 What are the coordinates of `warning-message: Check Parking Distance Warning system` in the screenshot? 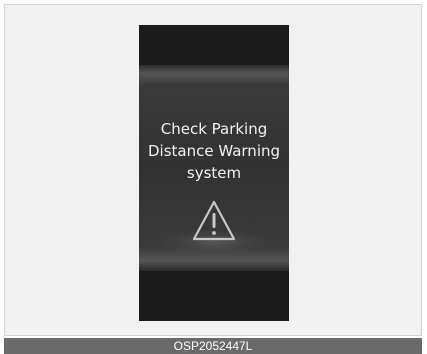 It's located at (214, 151).